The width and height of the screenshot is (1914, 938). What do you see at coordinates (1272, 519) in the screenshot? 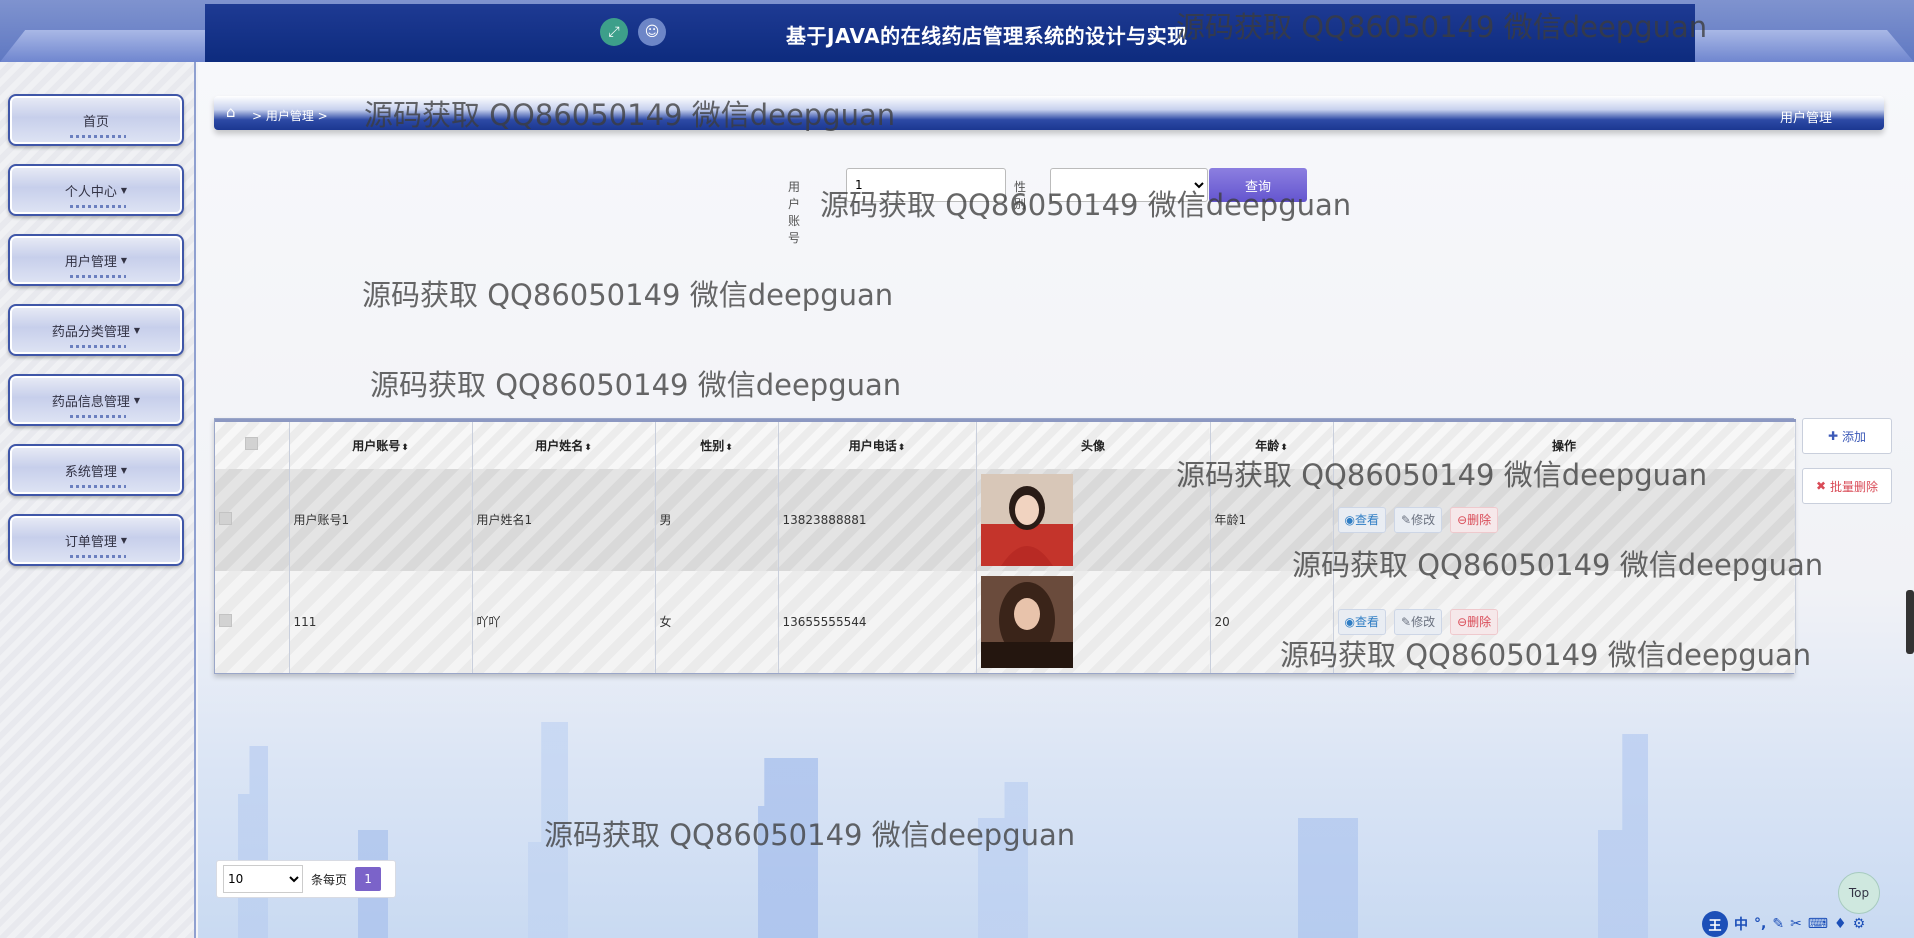
I see `cell-age: 年龄1` at bounding box center [1272, 519].